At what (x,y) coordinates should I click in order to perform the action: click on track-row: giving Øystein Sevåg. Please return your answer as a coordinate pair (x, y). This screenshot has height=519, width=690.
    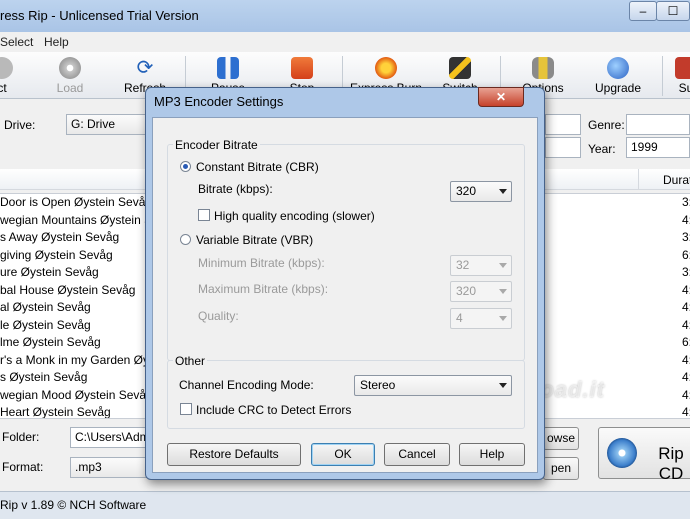
    Looking at the image, I should click on (56, 255).